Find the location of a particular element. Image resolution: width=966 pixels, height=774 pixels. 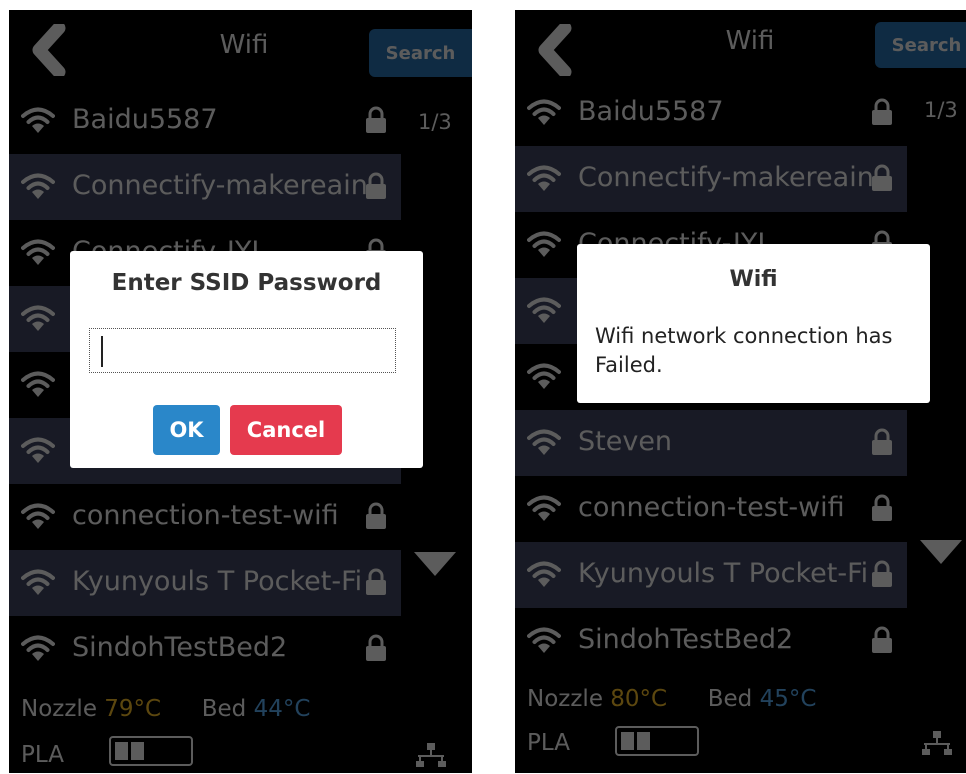

dialog-title: Enter SSID Password is located at coordinates (246, 283).